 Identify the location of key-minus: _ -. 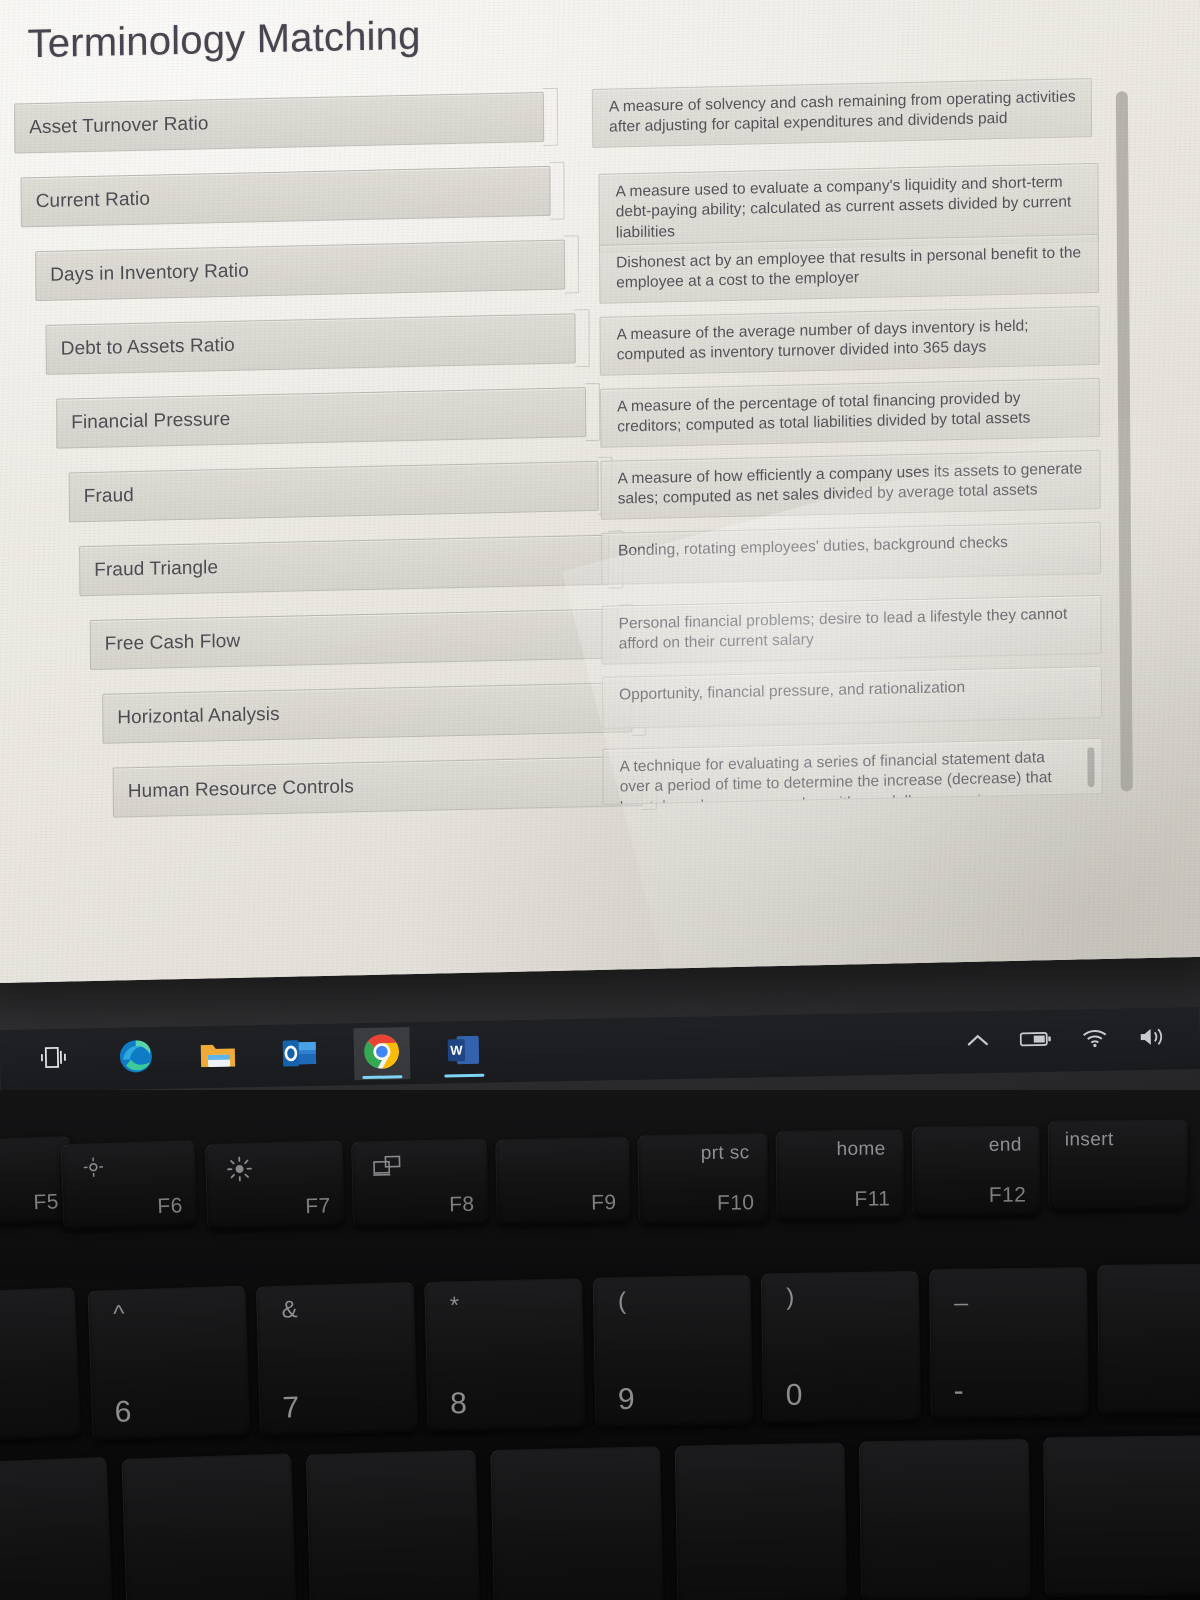
(1009, 1343).